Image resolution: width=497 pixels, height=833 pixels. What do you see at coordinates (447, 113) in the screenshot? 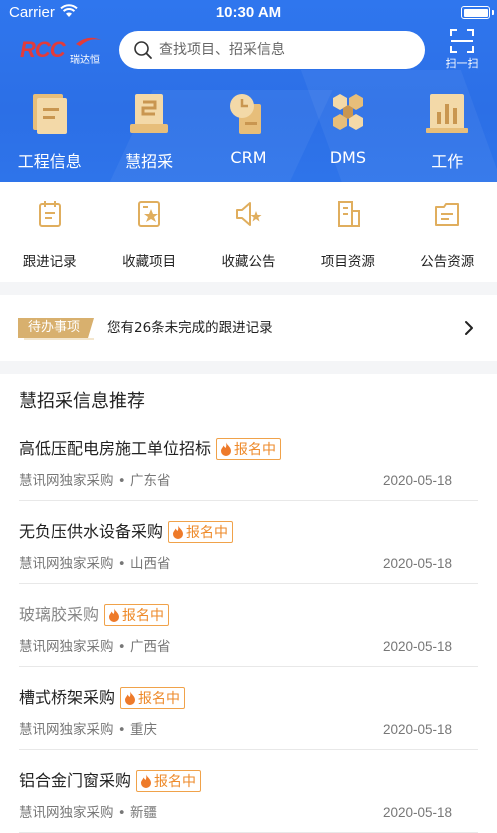
I see `work-chart-icon` at bounding box center [447, 113].